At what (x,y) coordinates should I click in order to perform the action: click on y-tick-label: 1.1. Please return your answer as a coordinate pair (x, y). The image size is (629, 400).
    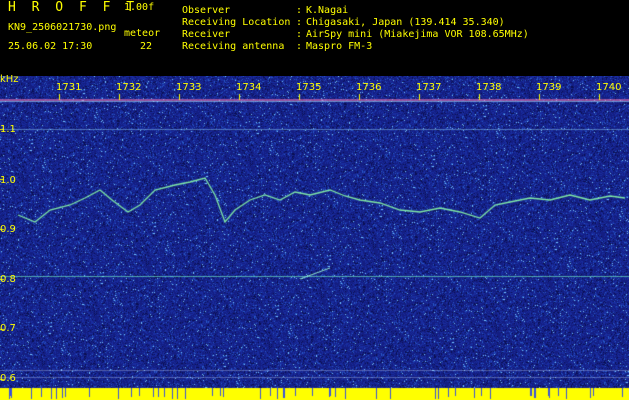
    Looking at the image, I should click on (8, 129).